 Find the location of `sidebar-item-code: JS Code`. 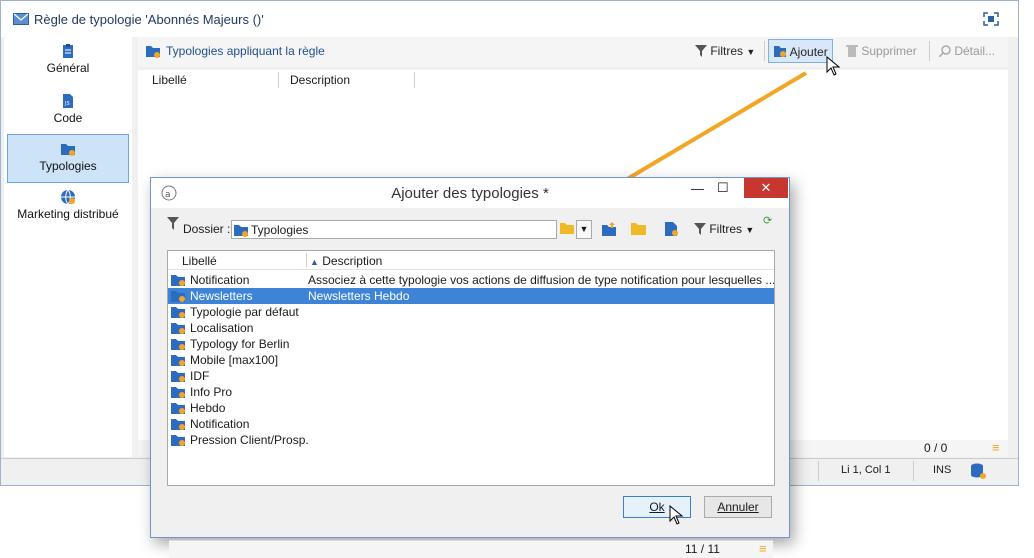

sidebar-item-code: JS Code is located at coordinates (68, 113).